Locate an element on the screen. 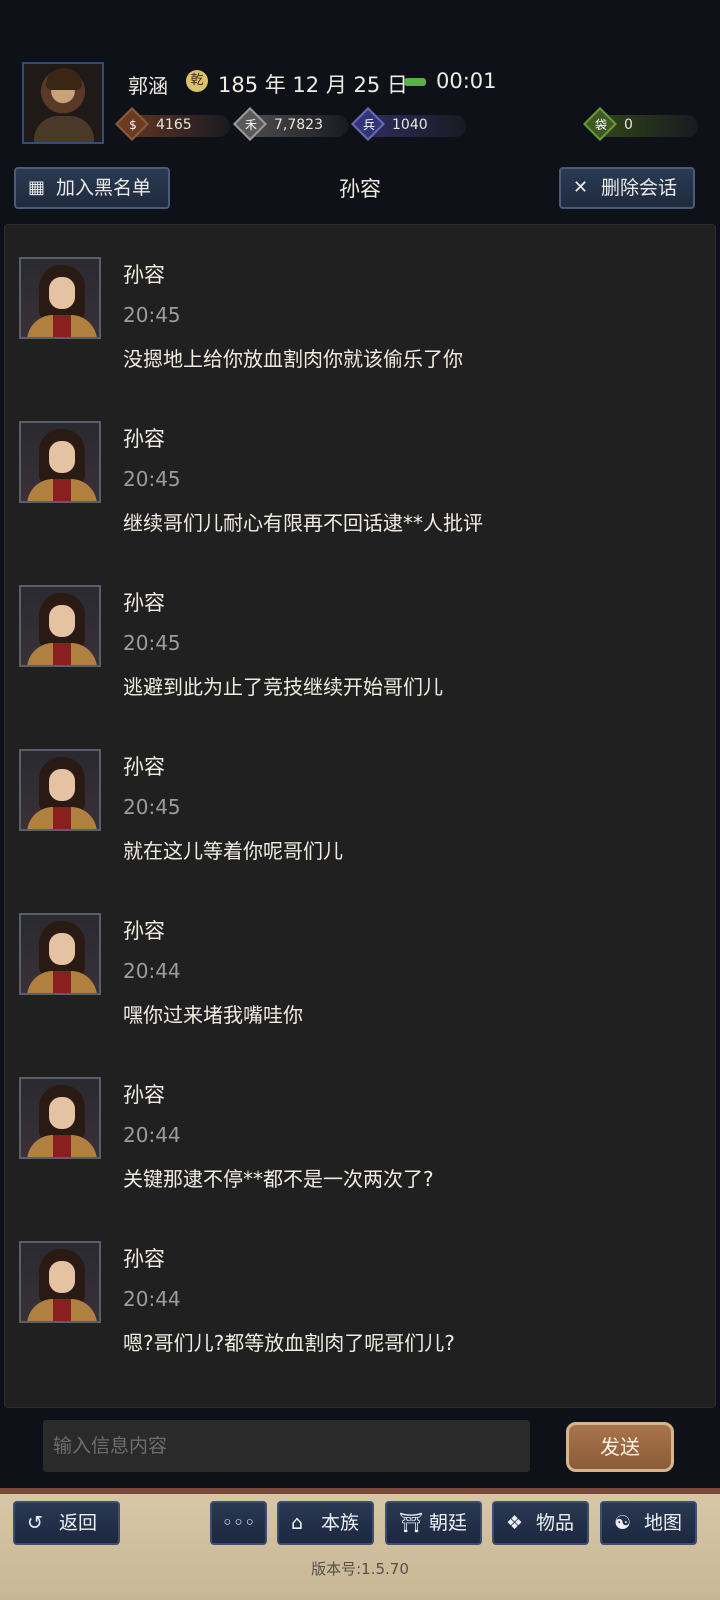 The width and height of the screenshot is (720, 1600). send-button: 发送 is located at coordinates (620, 1447).